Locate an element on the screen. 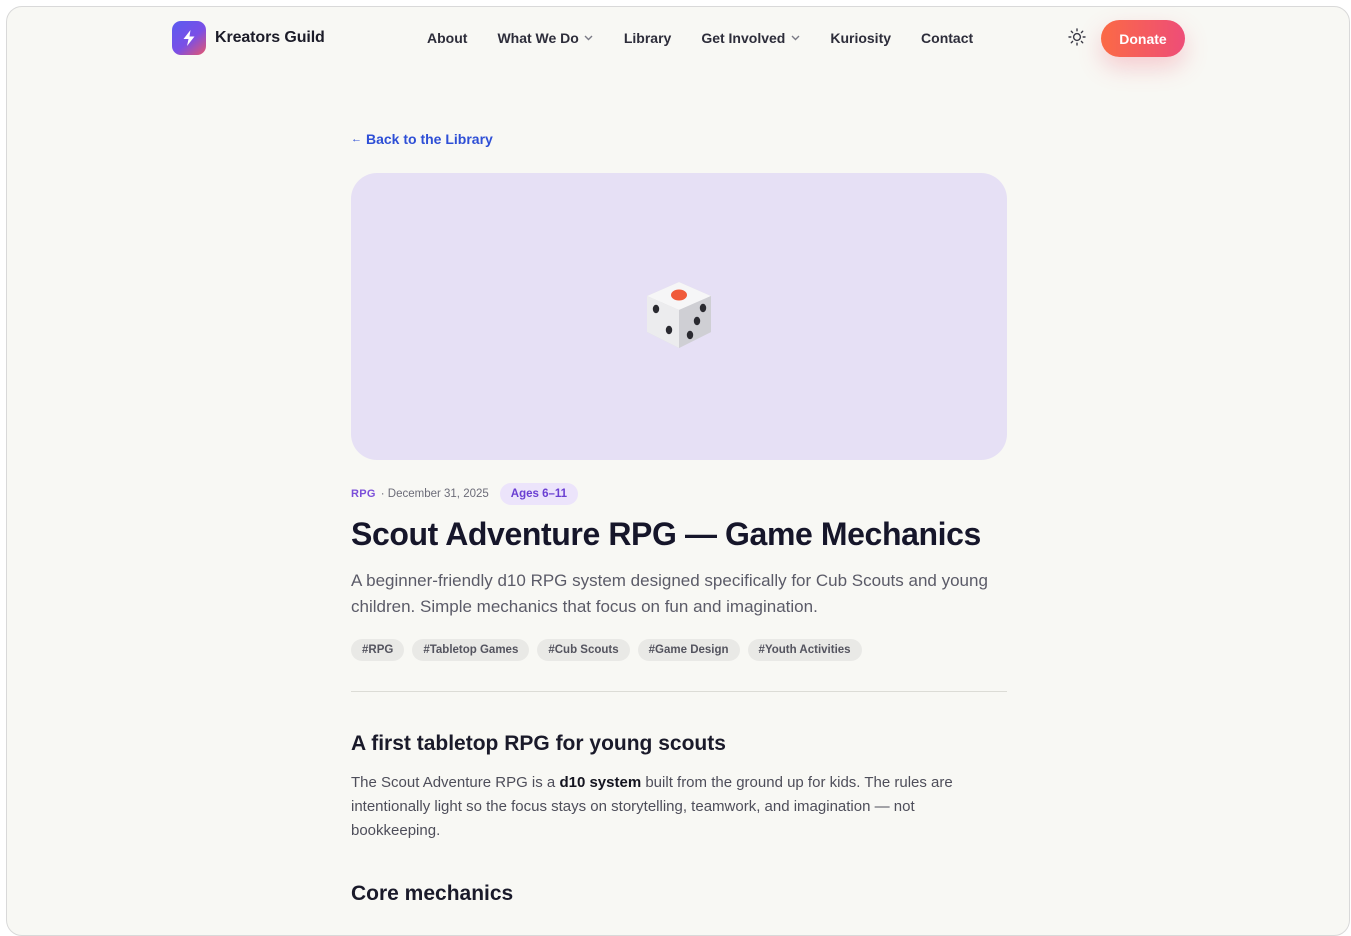 The height and width of the screenshot is (936, 1351). lightning-bolt-logo-icon is located at coordinates (189, 38).